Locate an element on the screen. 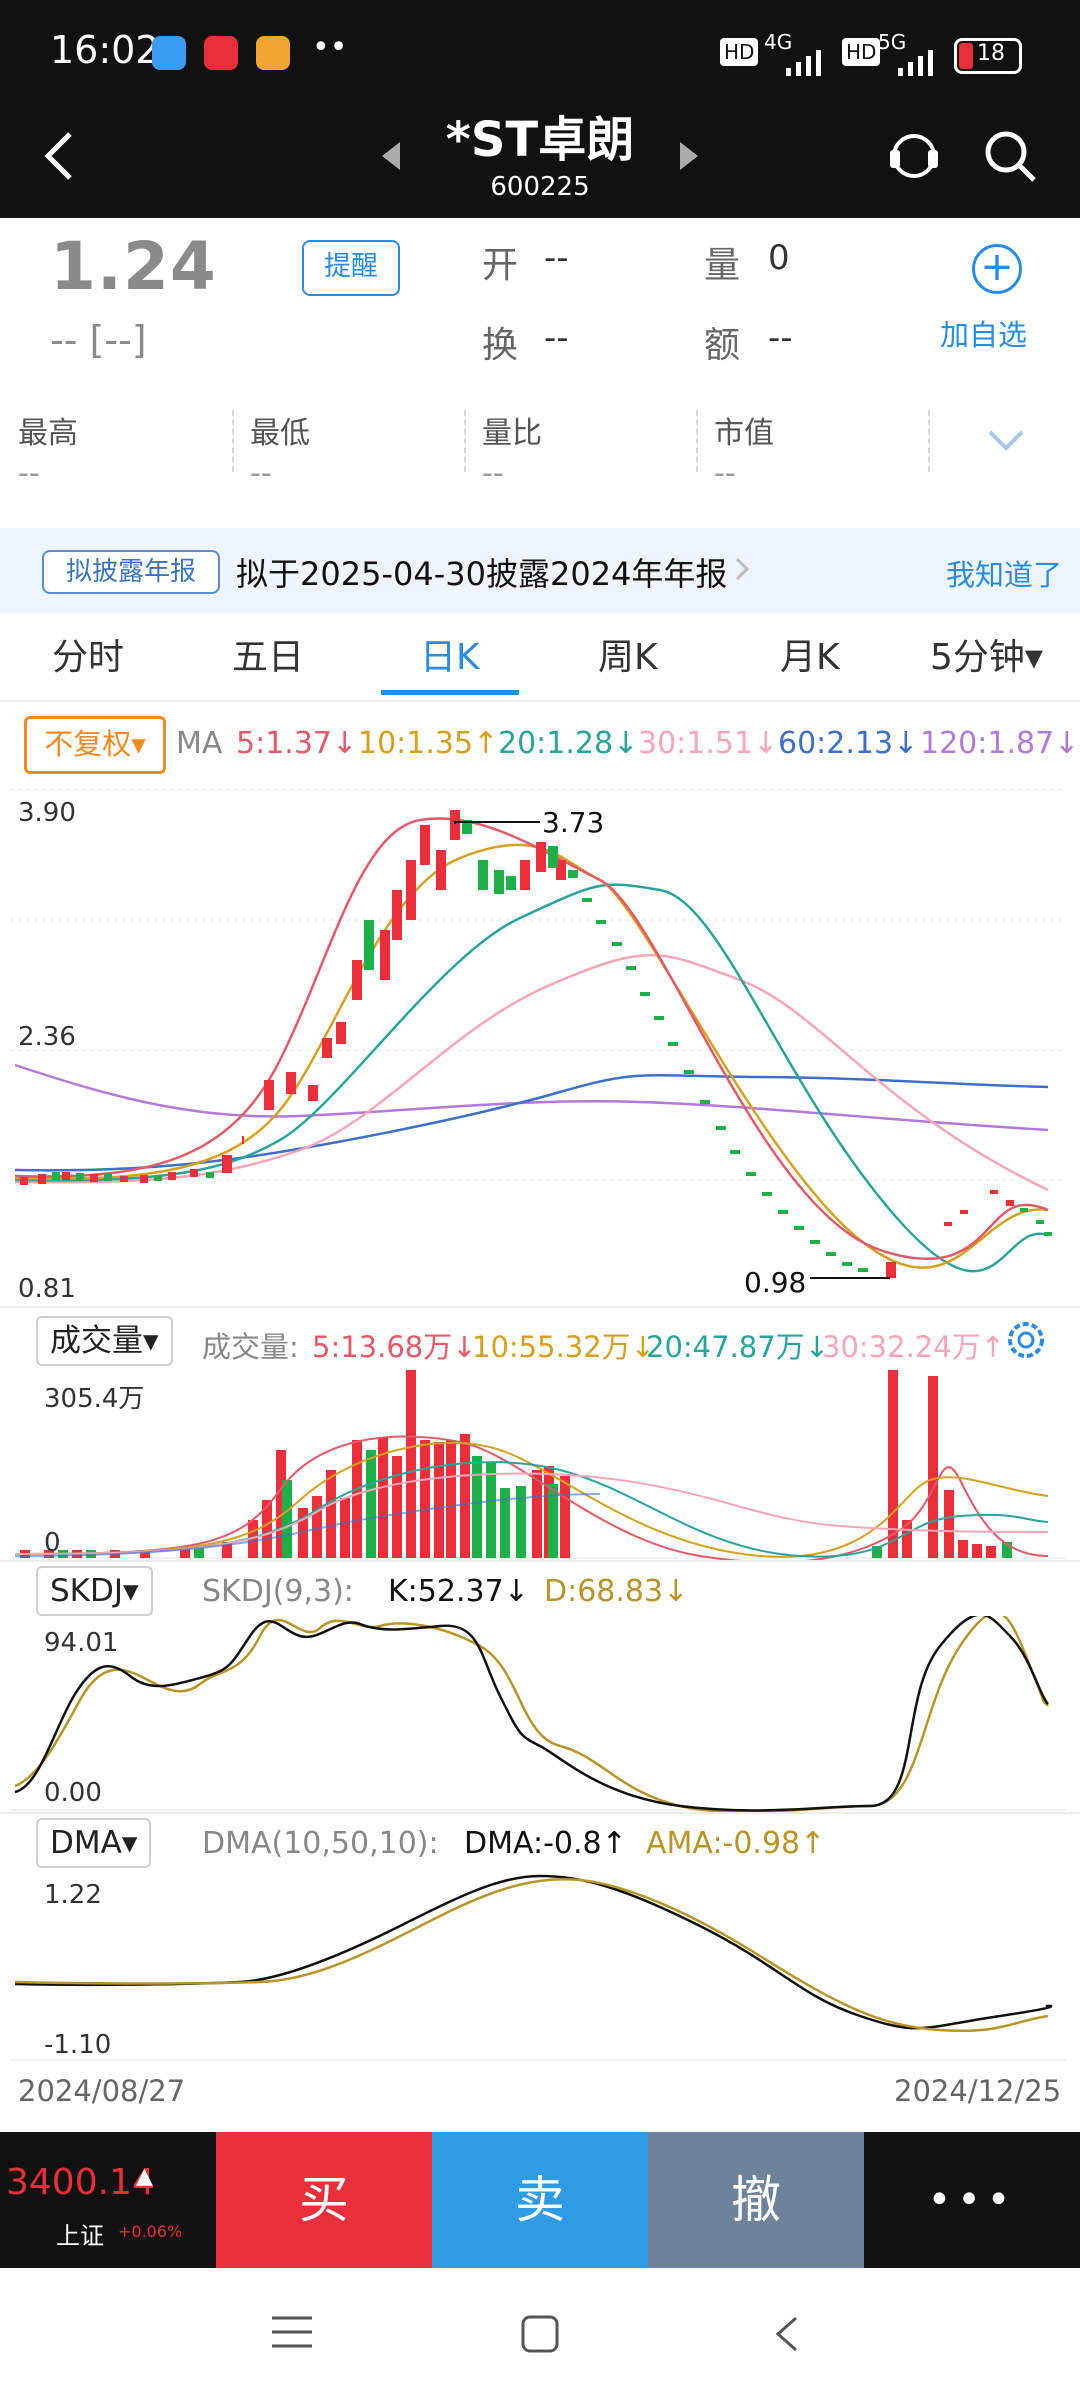  ma60-line is located at coordinates (531, 1122).